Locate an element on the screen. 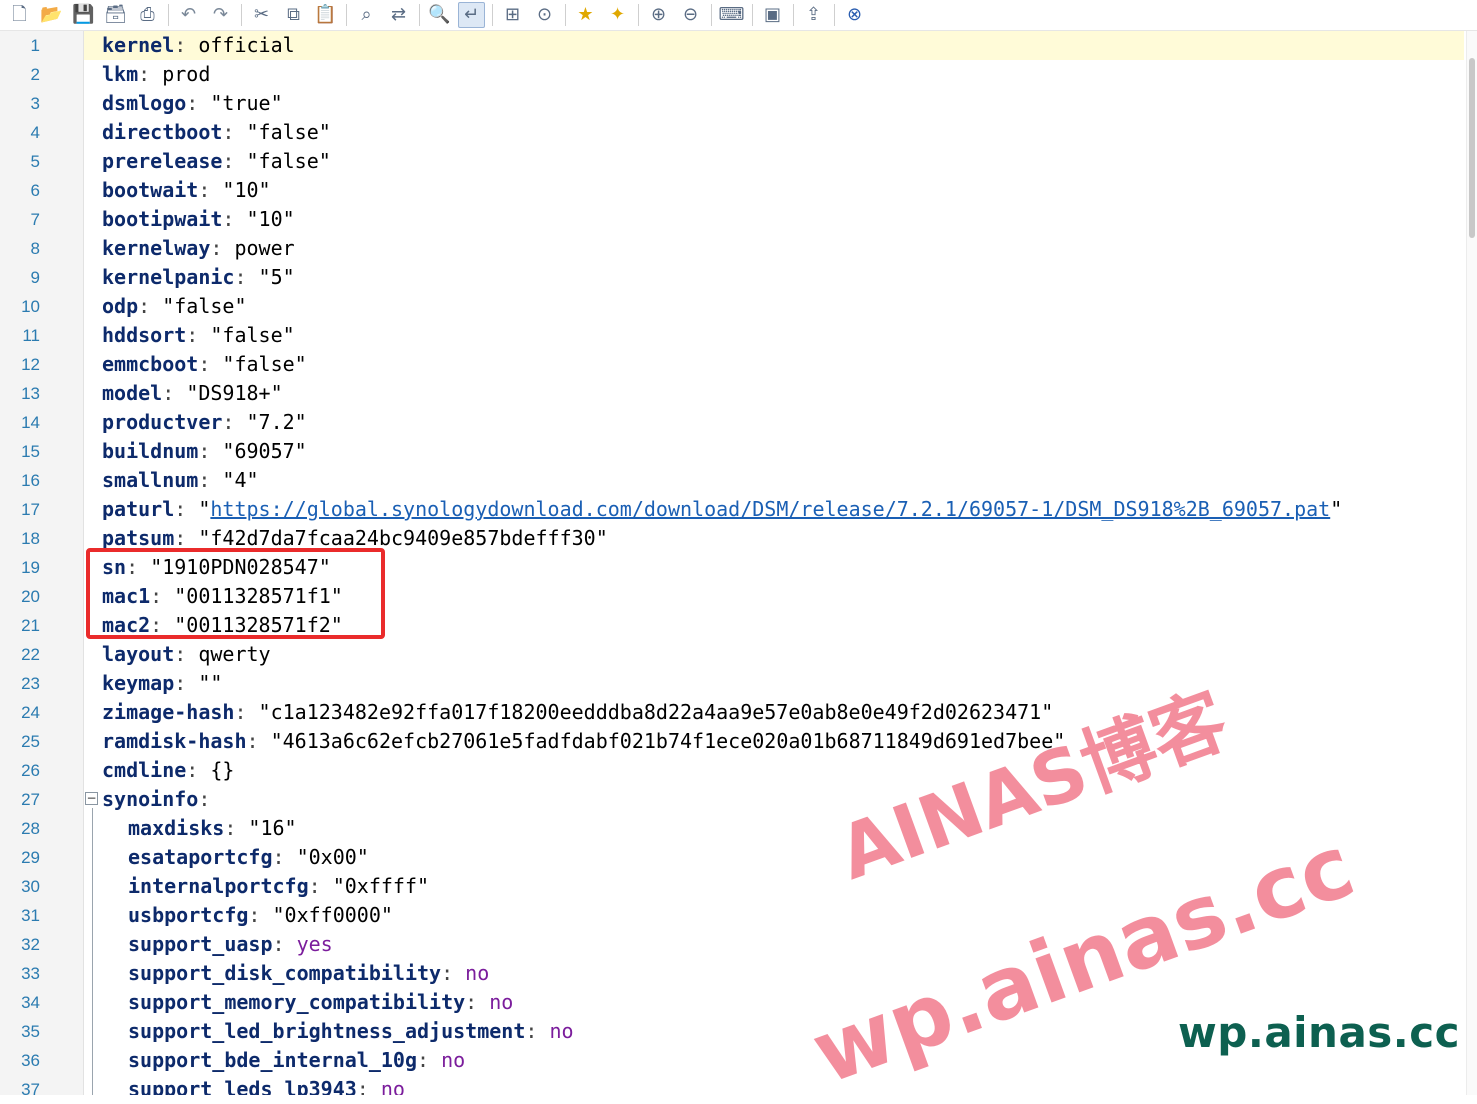 The height and width of the screenshot is (1104, 1477). yaml-key: directboot is located at coordinates (162, 132).